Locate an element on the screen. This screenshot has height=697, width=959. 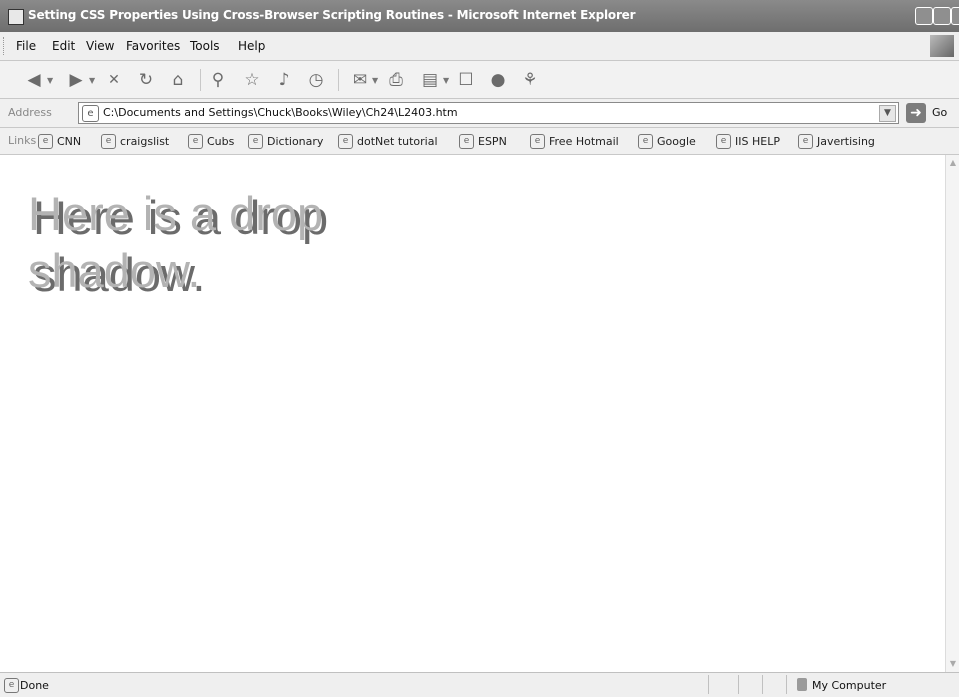
link-free-hotmail: e Free Hotmail is located at coordinates (574, 141).